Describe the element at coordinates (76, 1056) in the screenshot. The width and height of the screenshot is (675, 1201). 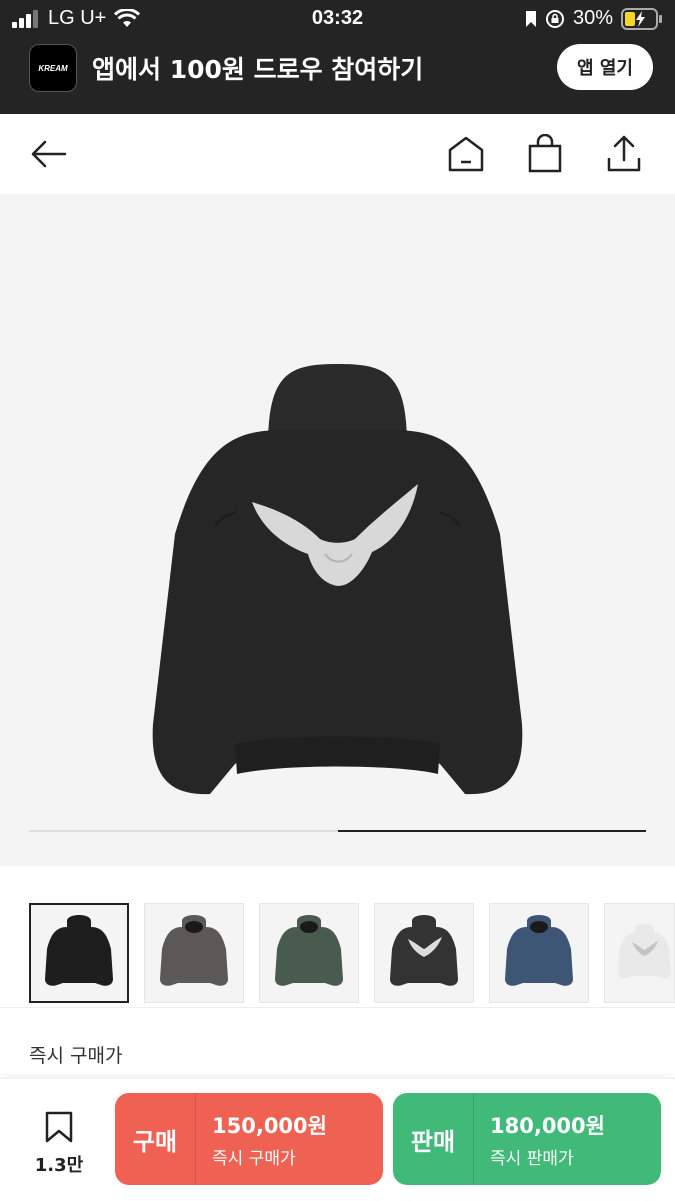
I see `instant-buy-price-label: 즉시 구매가` at that location.